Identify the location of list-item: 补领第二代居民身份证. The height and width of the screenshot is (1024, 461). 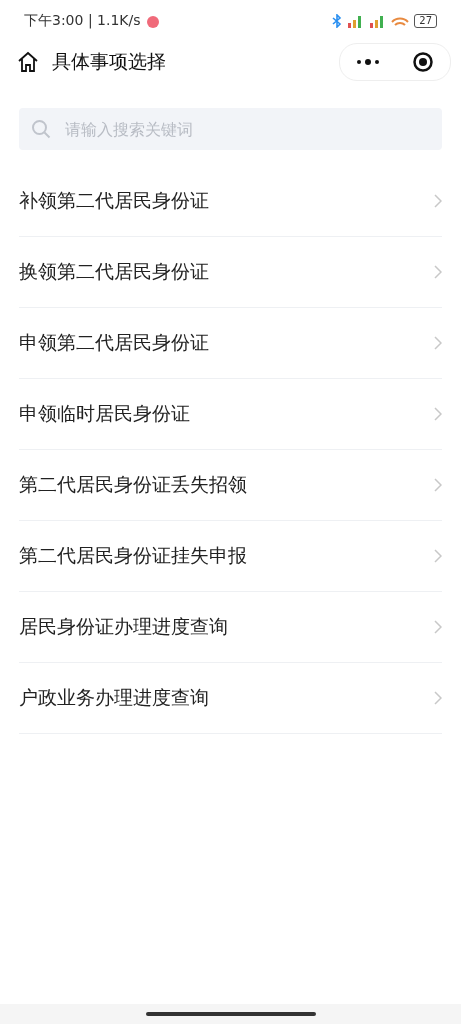
(230, 201).